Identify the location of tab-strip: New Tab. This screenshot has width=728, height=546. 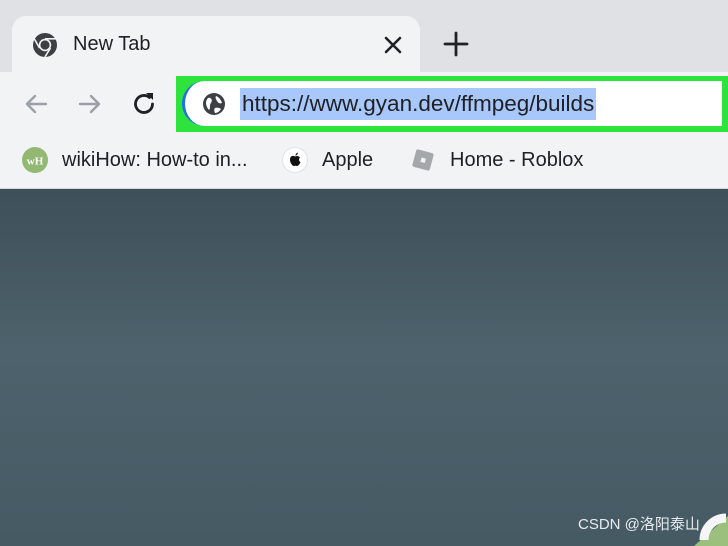
(364, 38).